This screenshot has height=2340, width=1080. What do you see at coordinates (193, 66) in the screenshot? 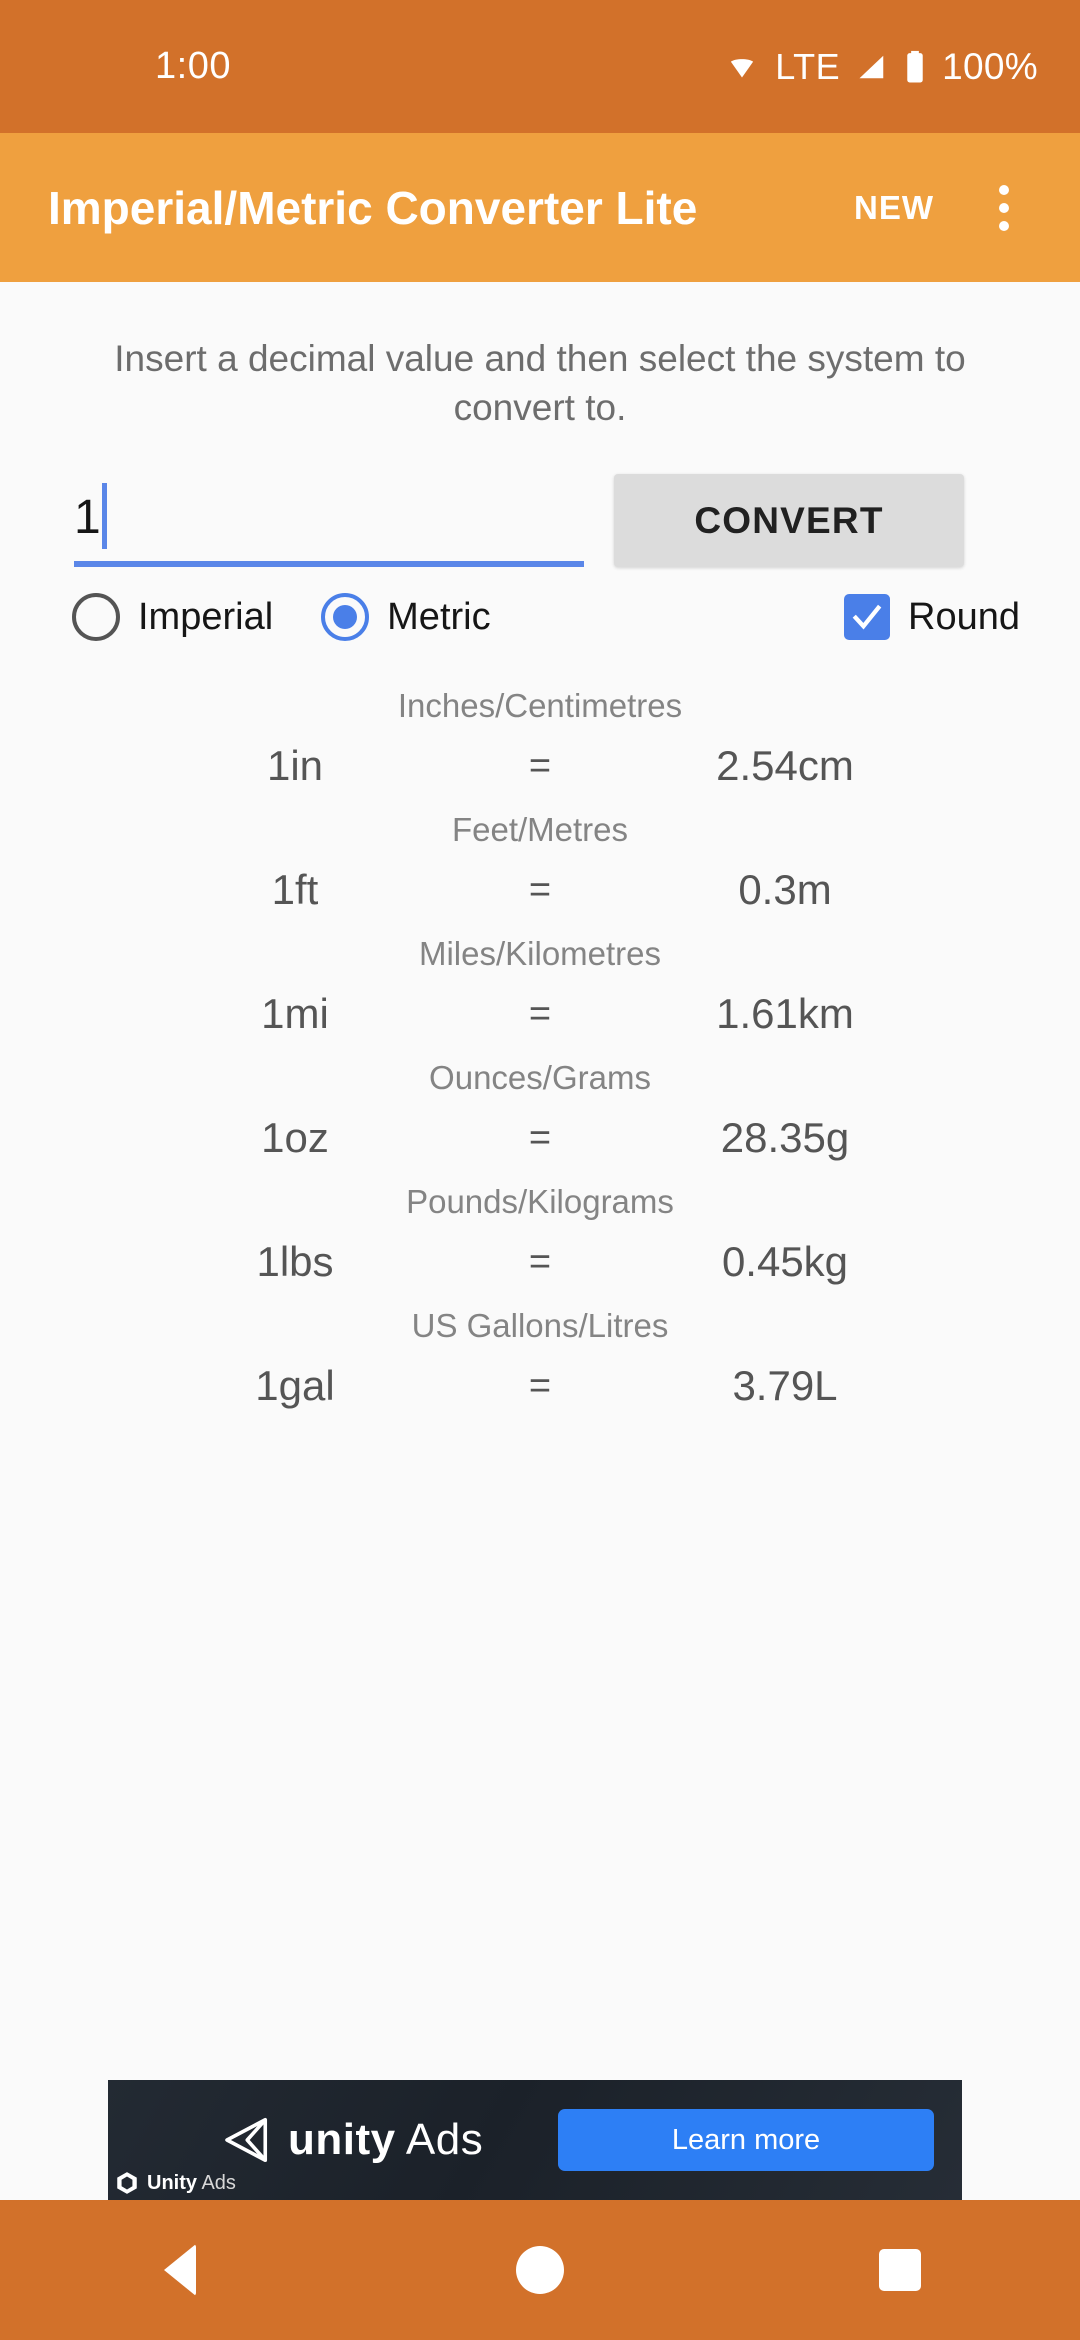
I see `status-time: 1:00` at bounding box center [193, 66].